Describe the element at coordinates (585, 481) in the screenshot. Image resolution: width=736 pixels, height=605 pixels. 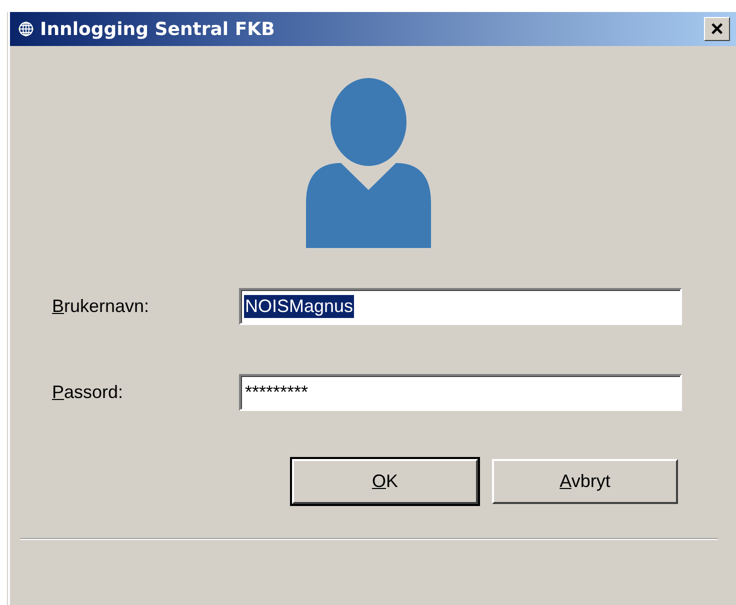
I see `cancel-button: Avbryt` at that location.